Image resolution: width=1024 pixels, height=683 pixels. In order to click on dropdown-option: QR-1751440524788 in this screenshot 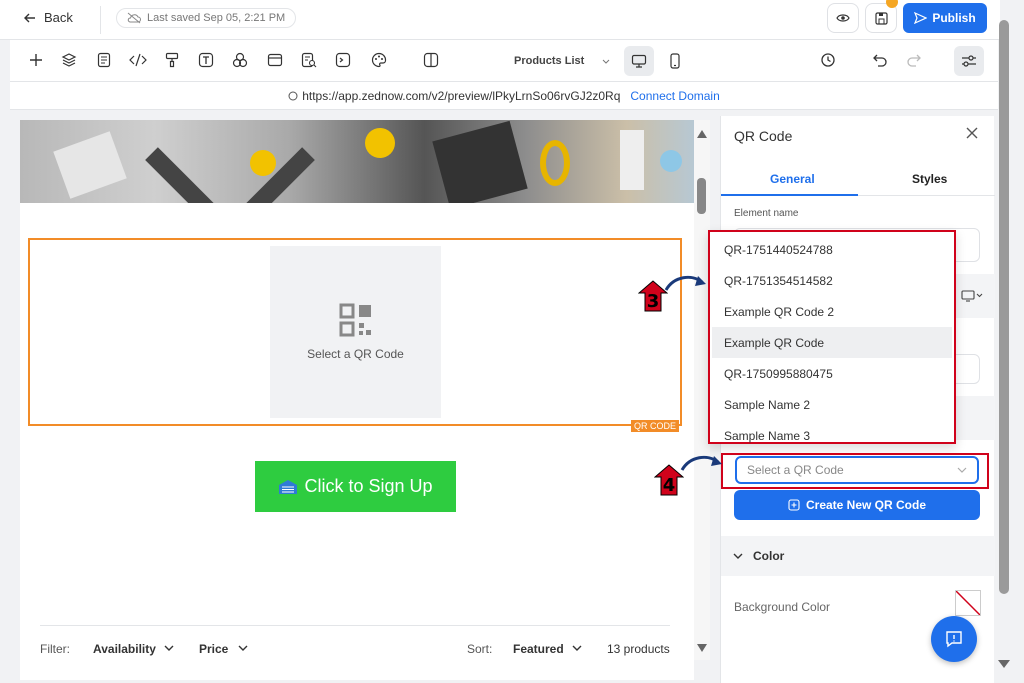, I will do `click(832, 249)`.